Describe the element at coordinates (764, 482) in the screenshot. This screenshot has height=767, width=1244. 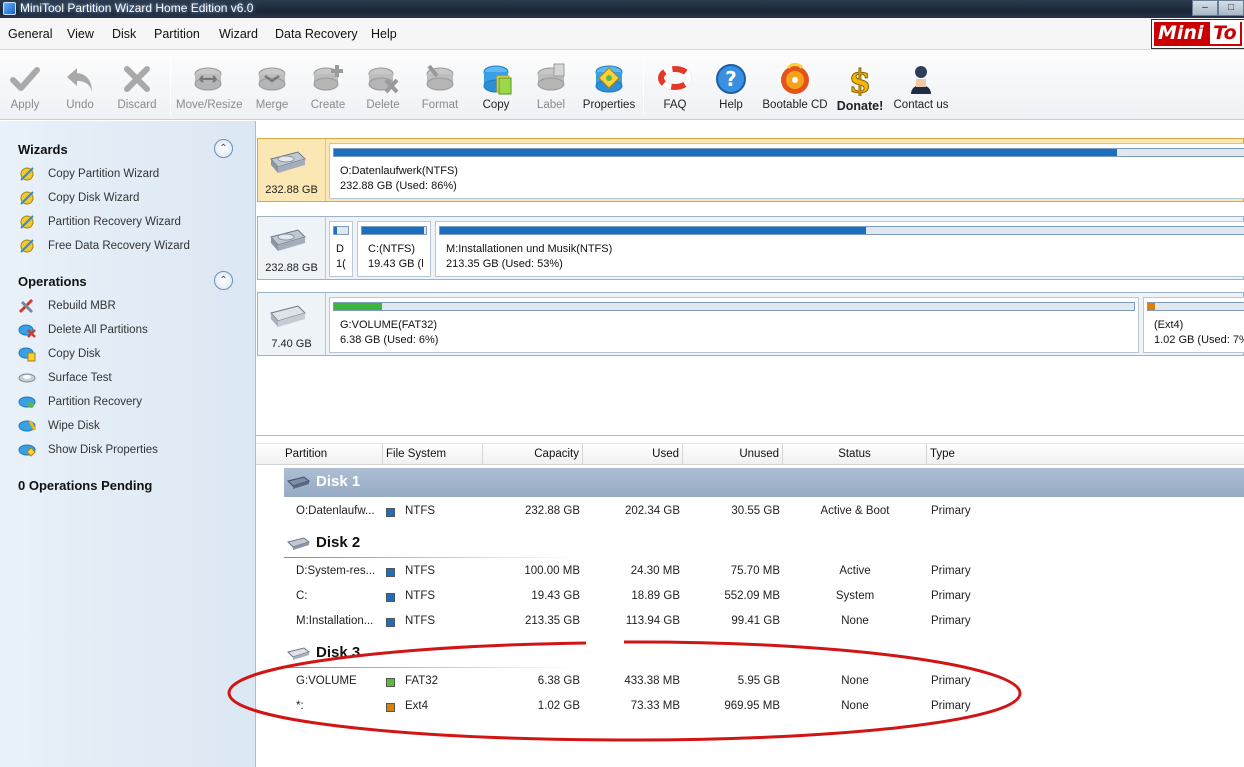
I see `disk-group-header: Disk 1` at that location.